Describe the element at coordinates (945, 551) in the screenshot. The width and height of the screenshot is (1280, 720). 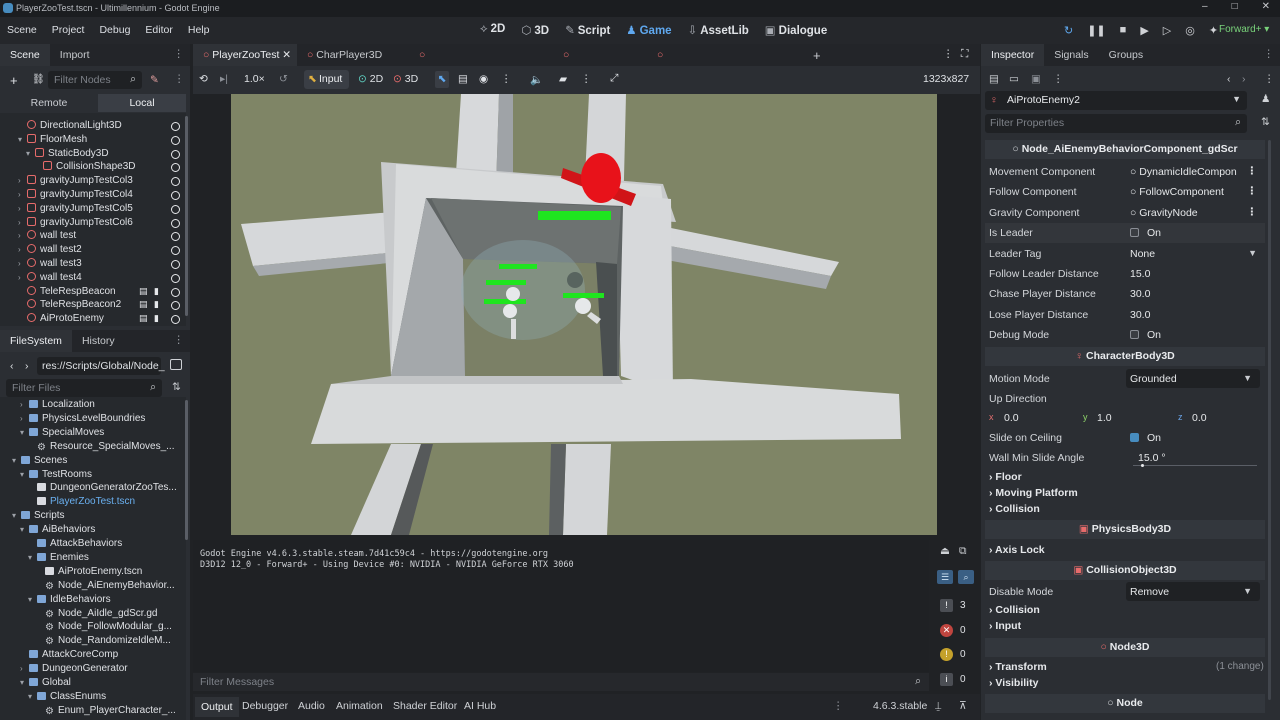
I see `clear-output-icon: ⏏` at that location.